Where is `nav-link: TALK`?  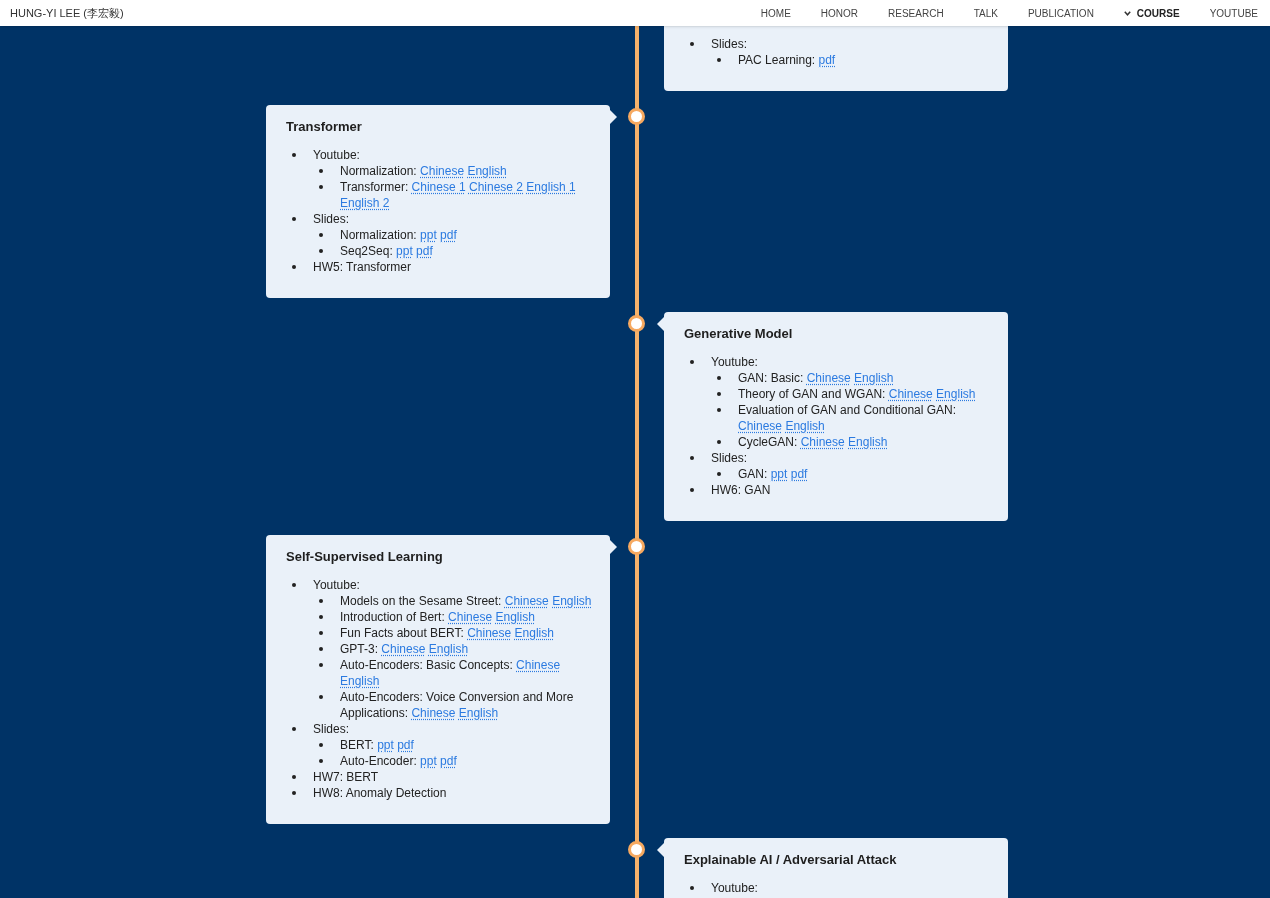 nav-link: TALK is located at coordinates (985, 13).